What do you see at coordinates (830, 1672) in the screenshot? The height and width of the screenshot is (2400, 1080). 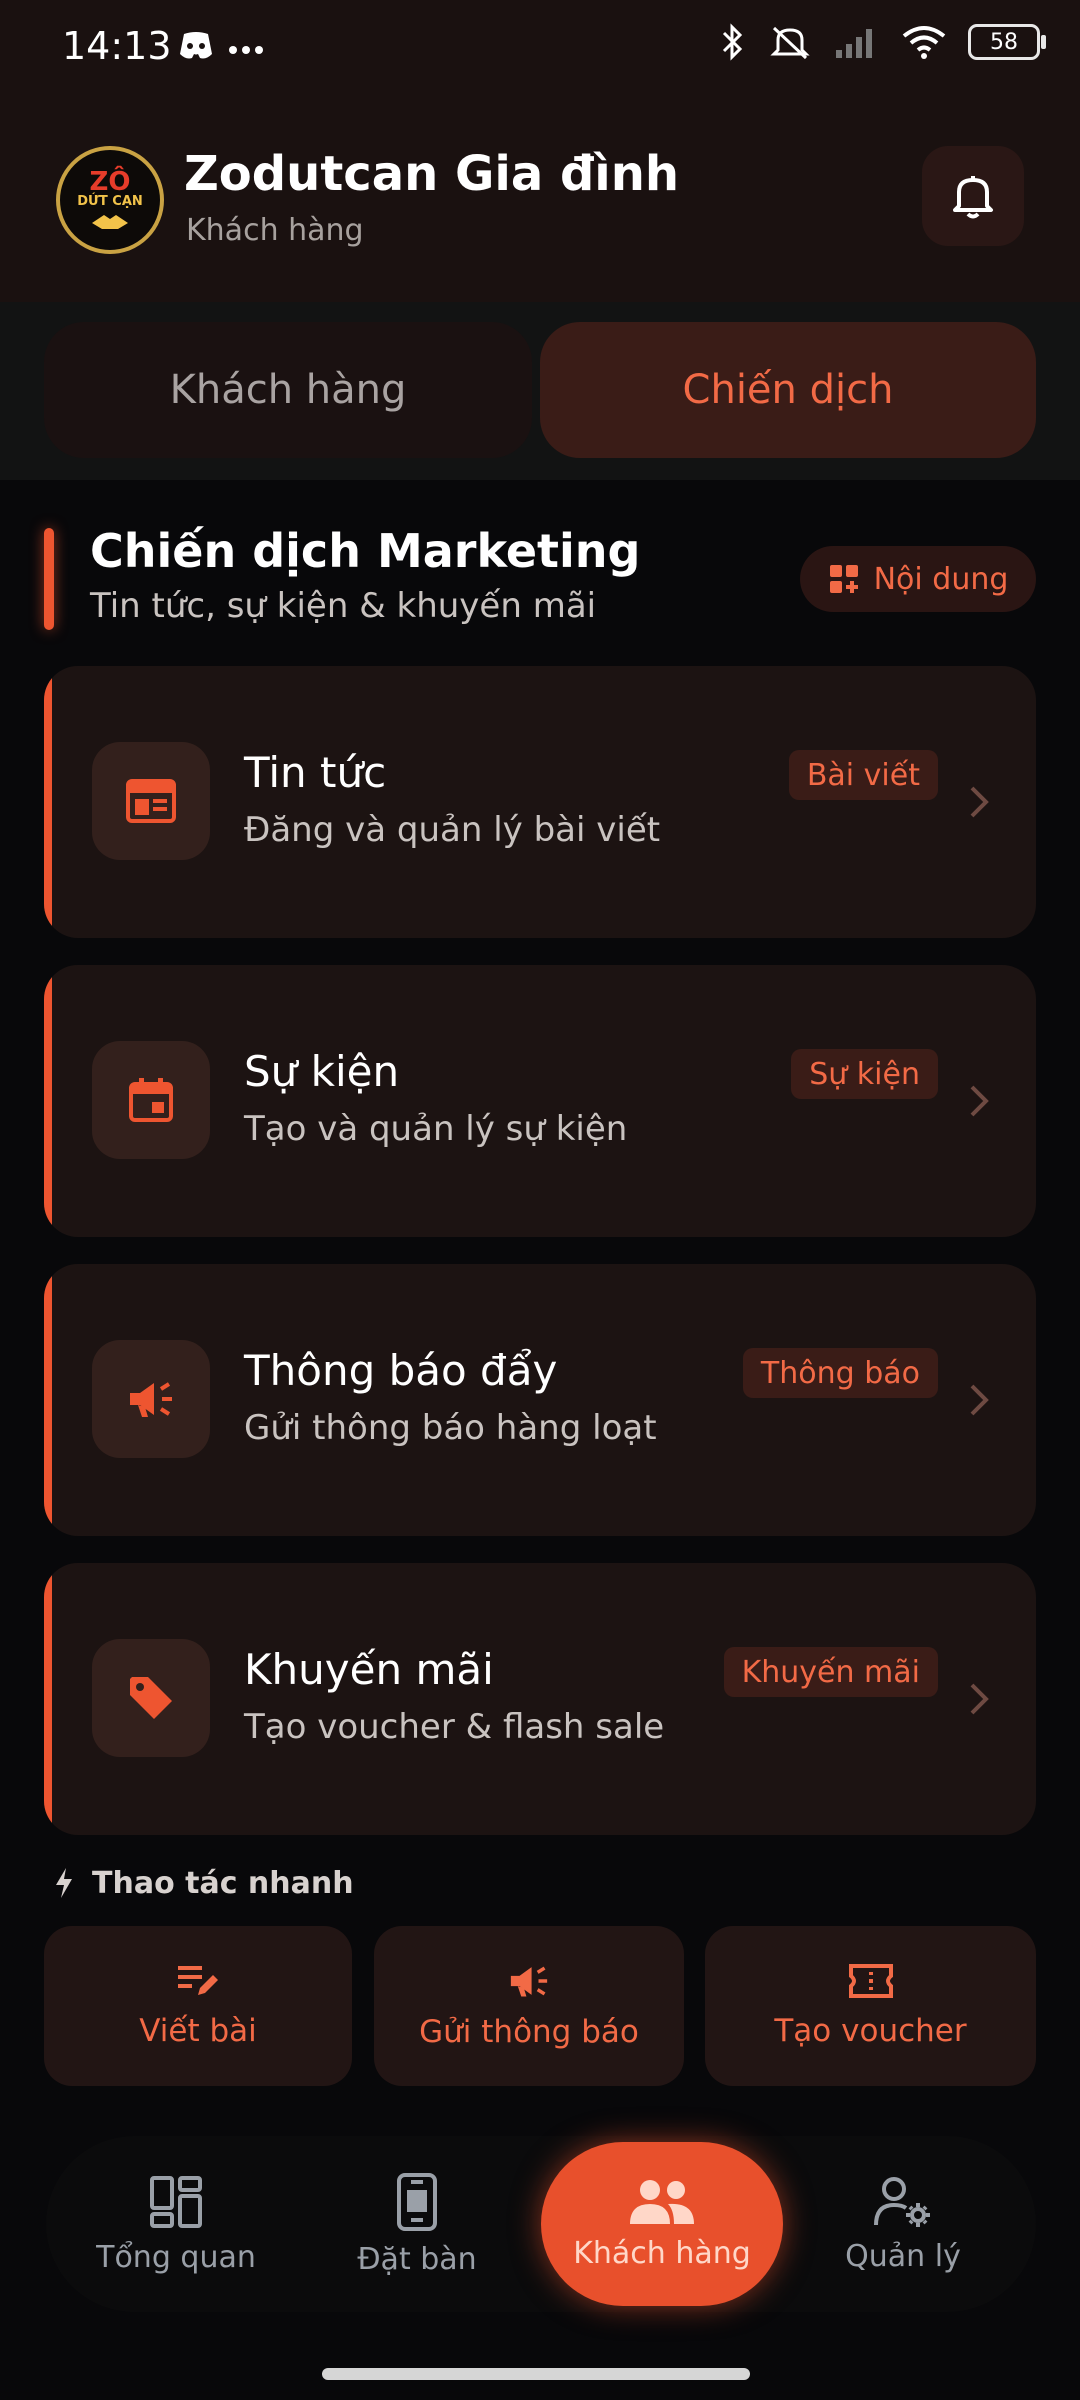 I see `card-badge: Khuyến mãi` at bounding box center [830, 1672].